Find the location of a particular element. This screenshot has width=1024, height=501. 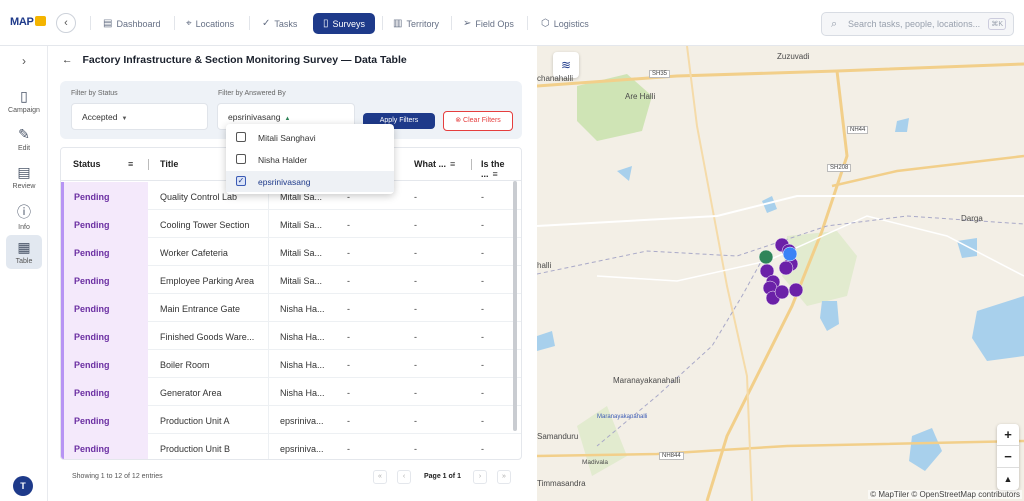

nav-tasks: ✓ Tasks is located at coordinates (279, 23).